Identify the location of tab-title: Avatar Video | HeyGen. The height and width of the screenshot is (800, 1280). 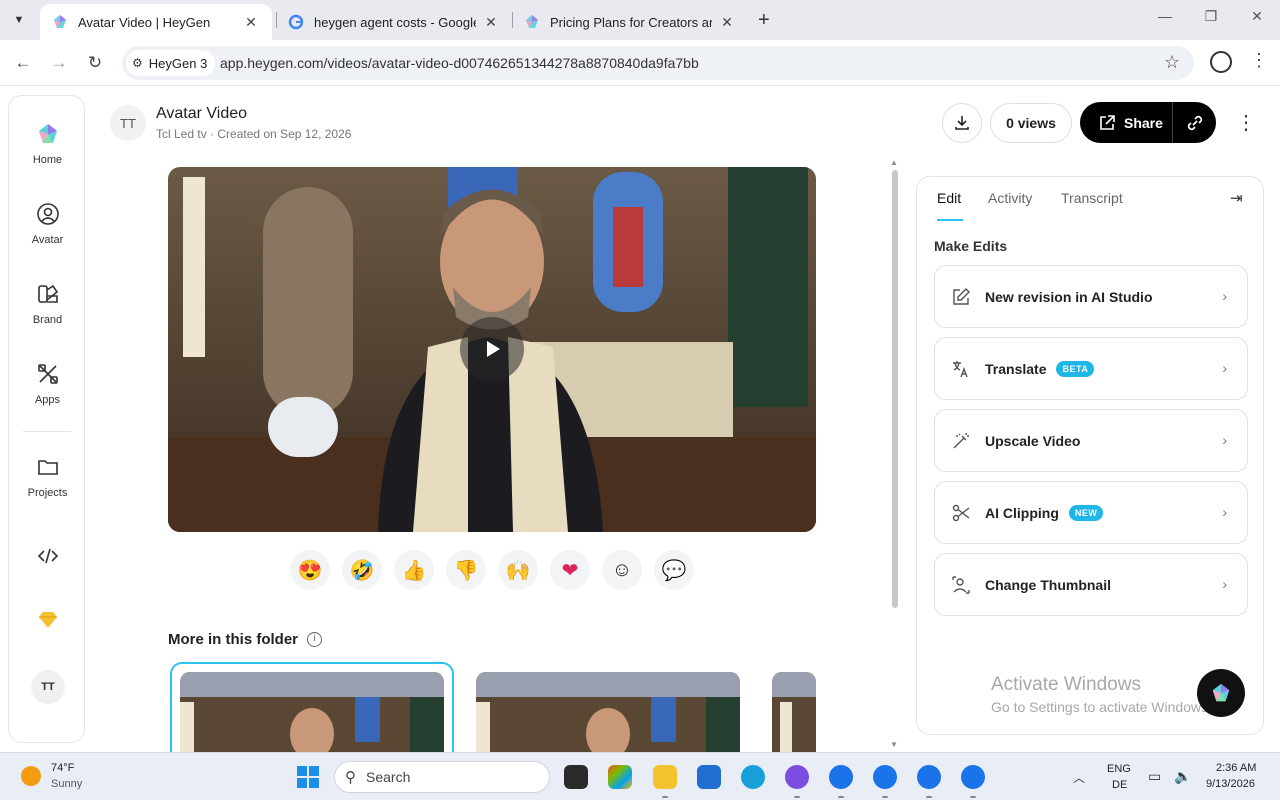
(144, 22).